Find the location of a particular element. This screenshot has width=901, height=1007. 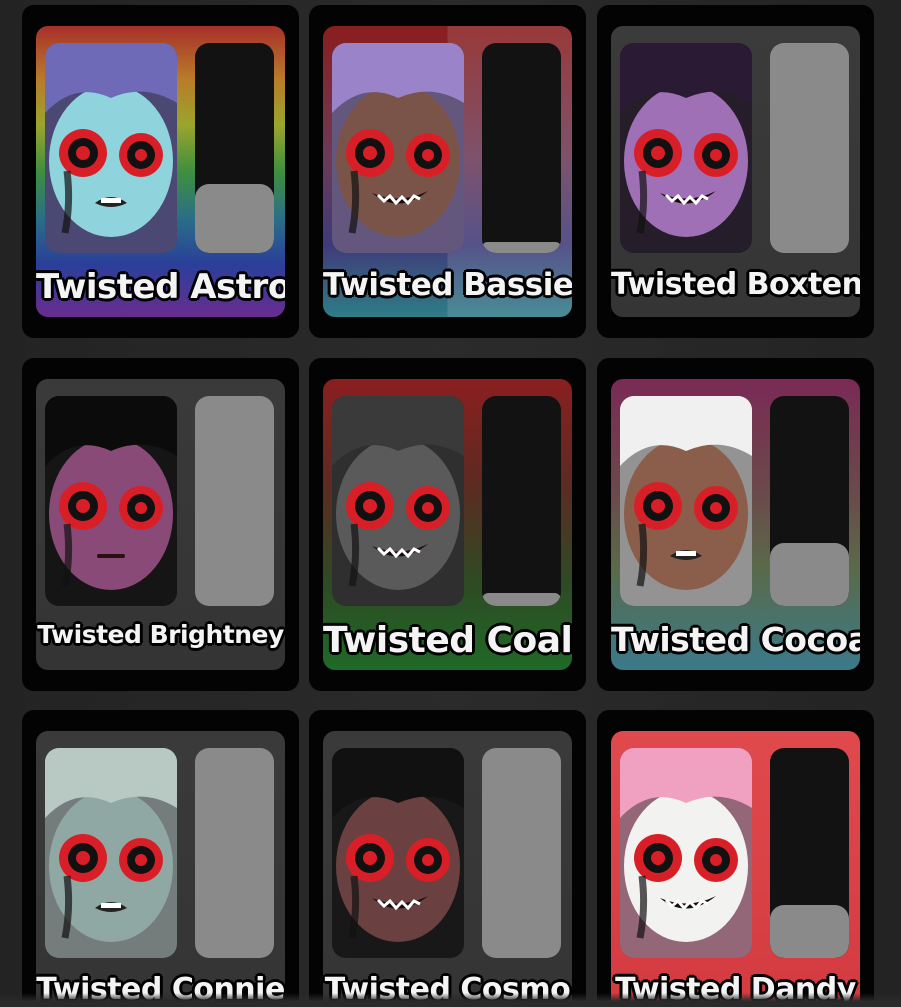

character-card: Twisted Bassie is located at coordinates (447, 171).